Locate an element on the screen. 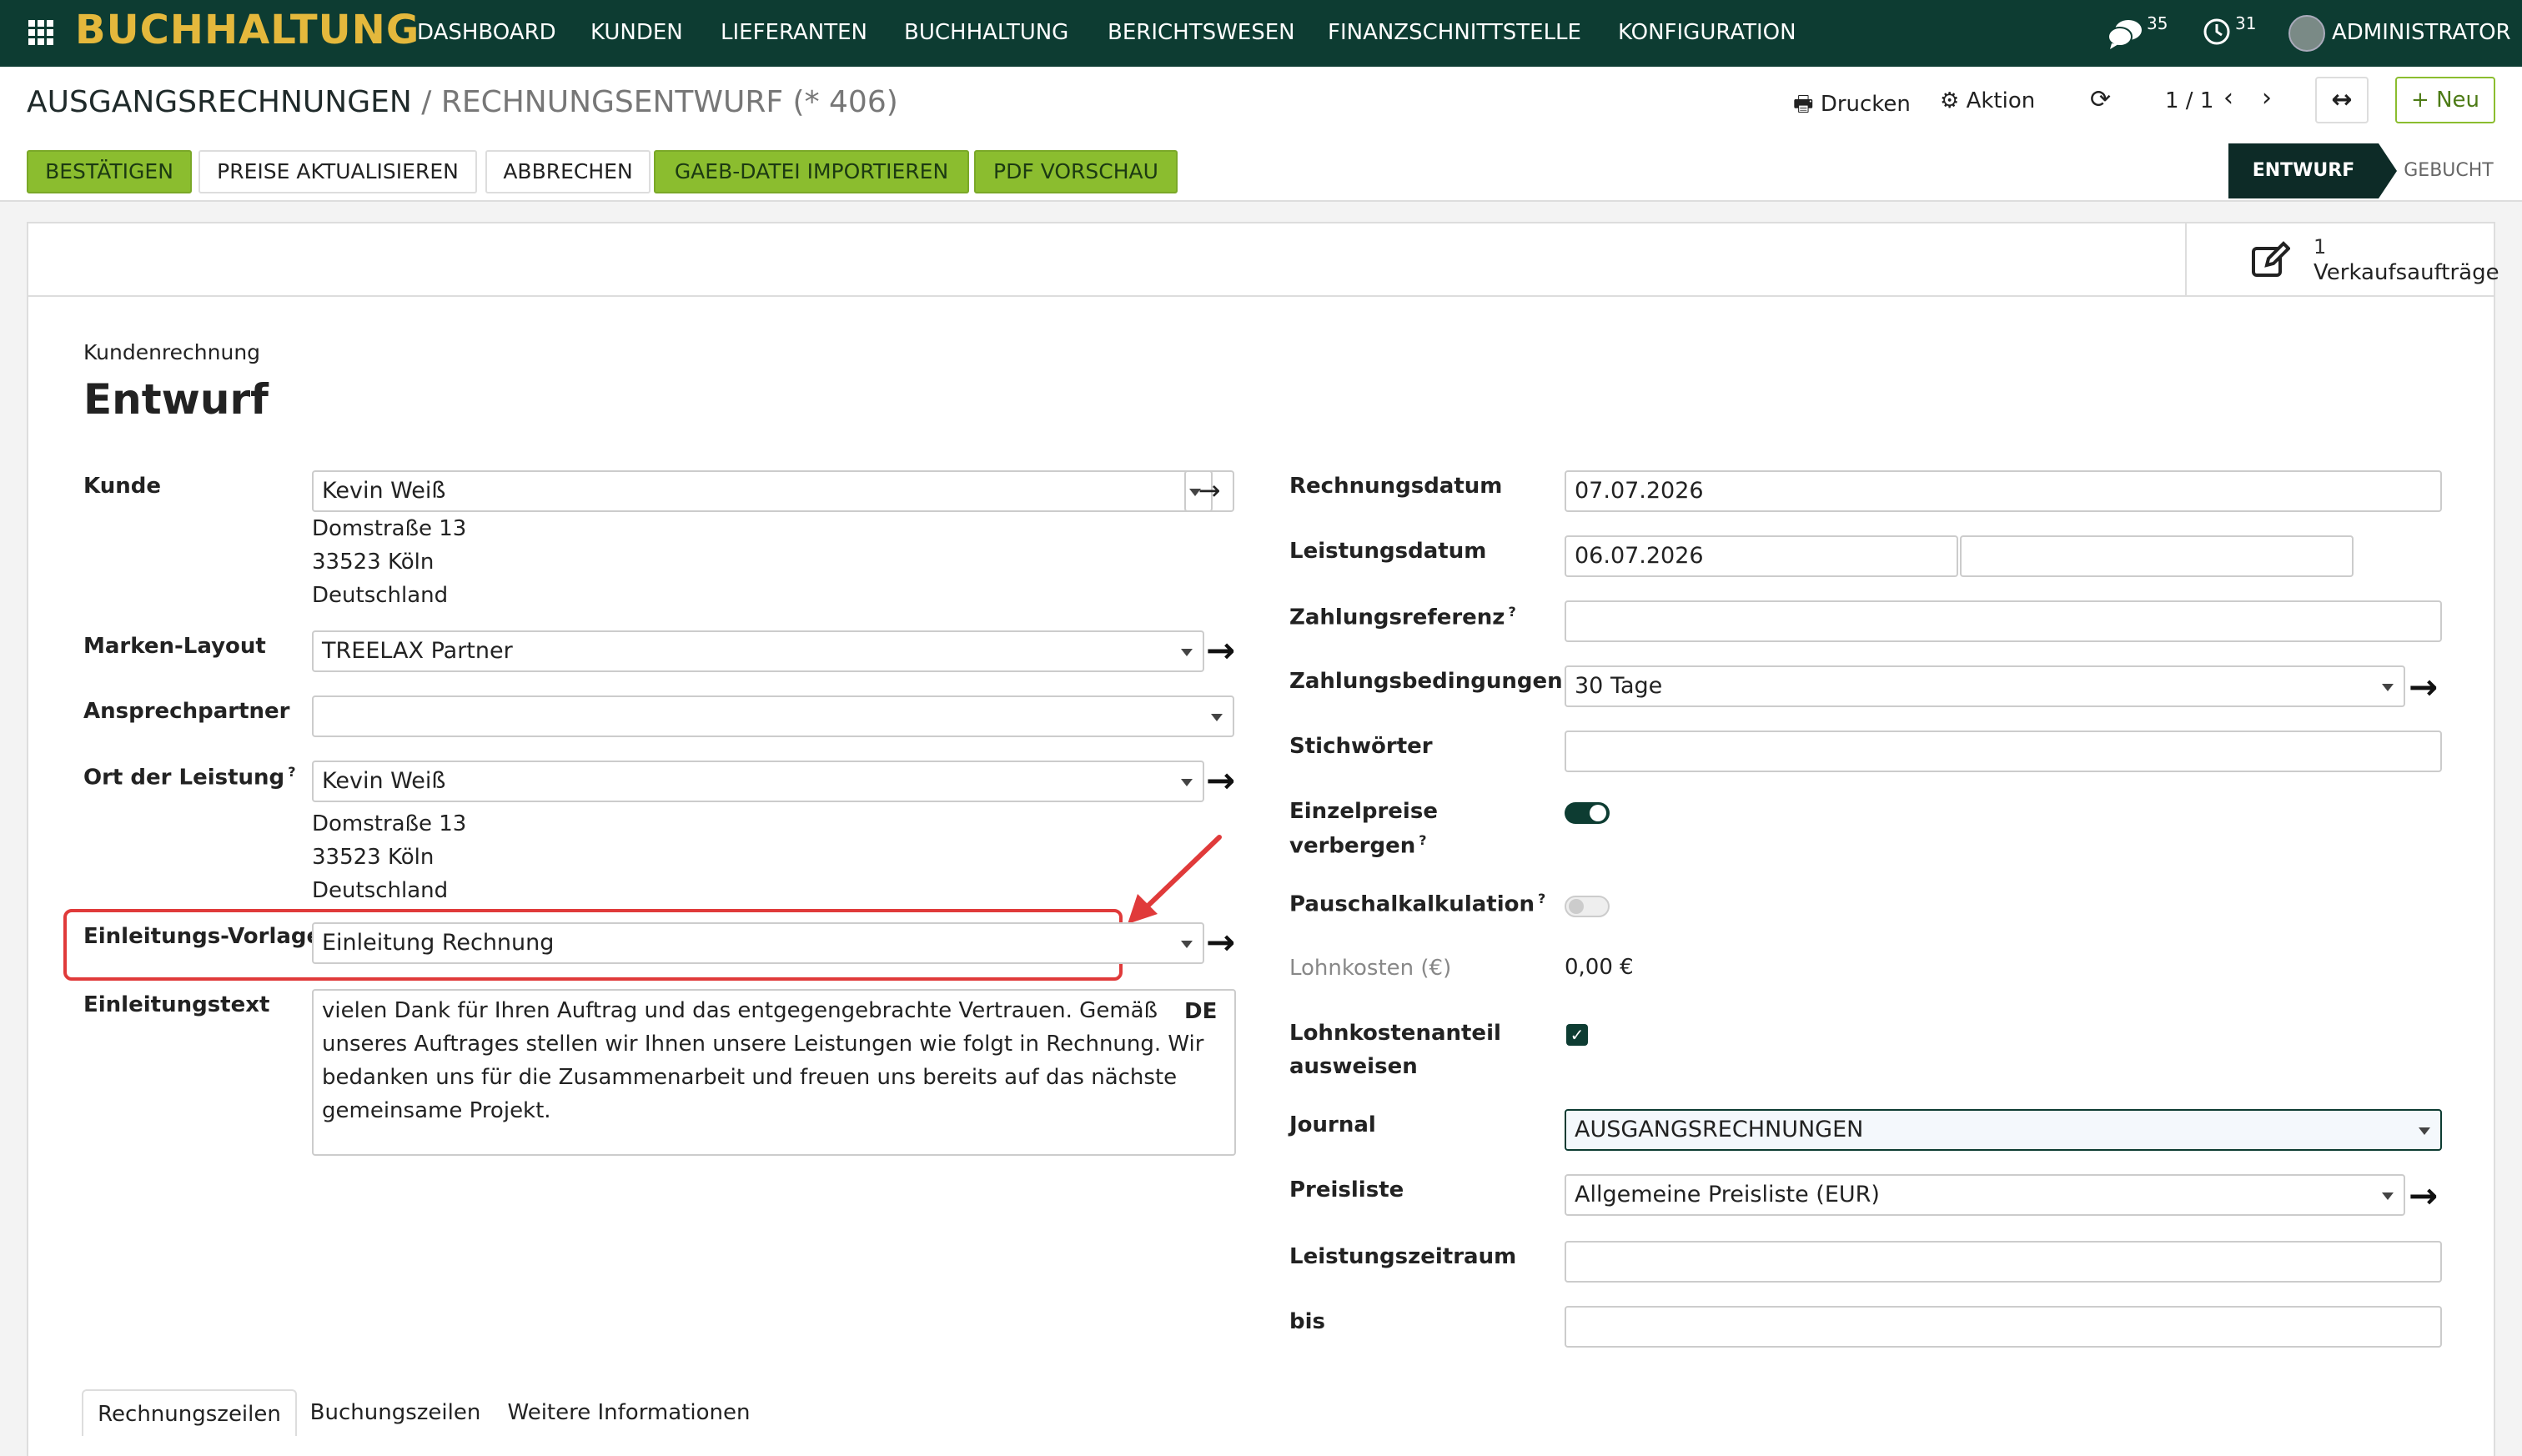 The width and height of the screenshot is (2522, 1456). nav-finanzschnittstelle: FINANZSCHNITTSTELLE is located at coordinates (1454, 32).